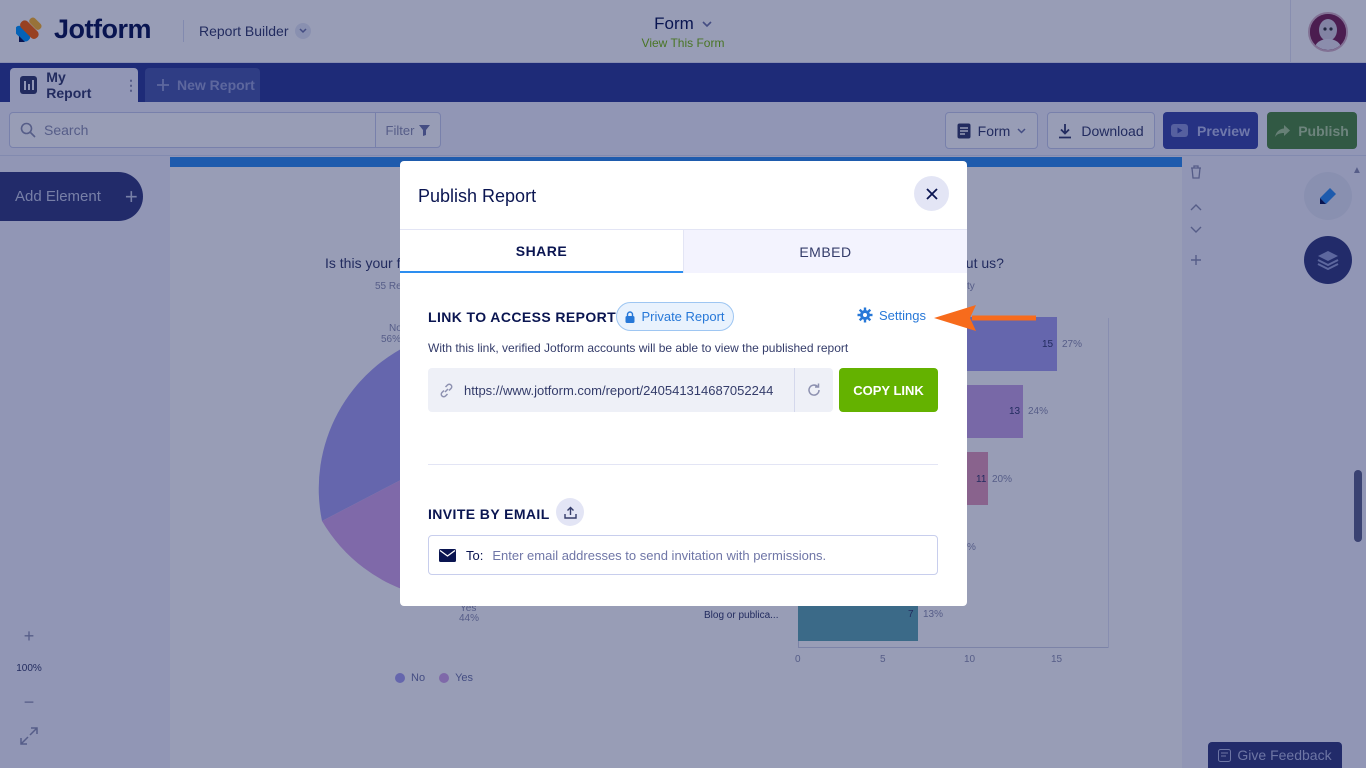  What do you see at coordinates (446, 390) in the screenshot?
I see `link-icon` at bounding box center [446, 390].